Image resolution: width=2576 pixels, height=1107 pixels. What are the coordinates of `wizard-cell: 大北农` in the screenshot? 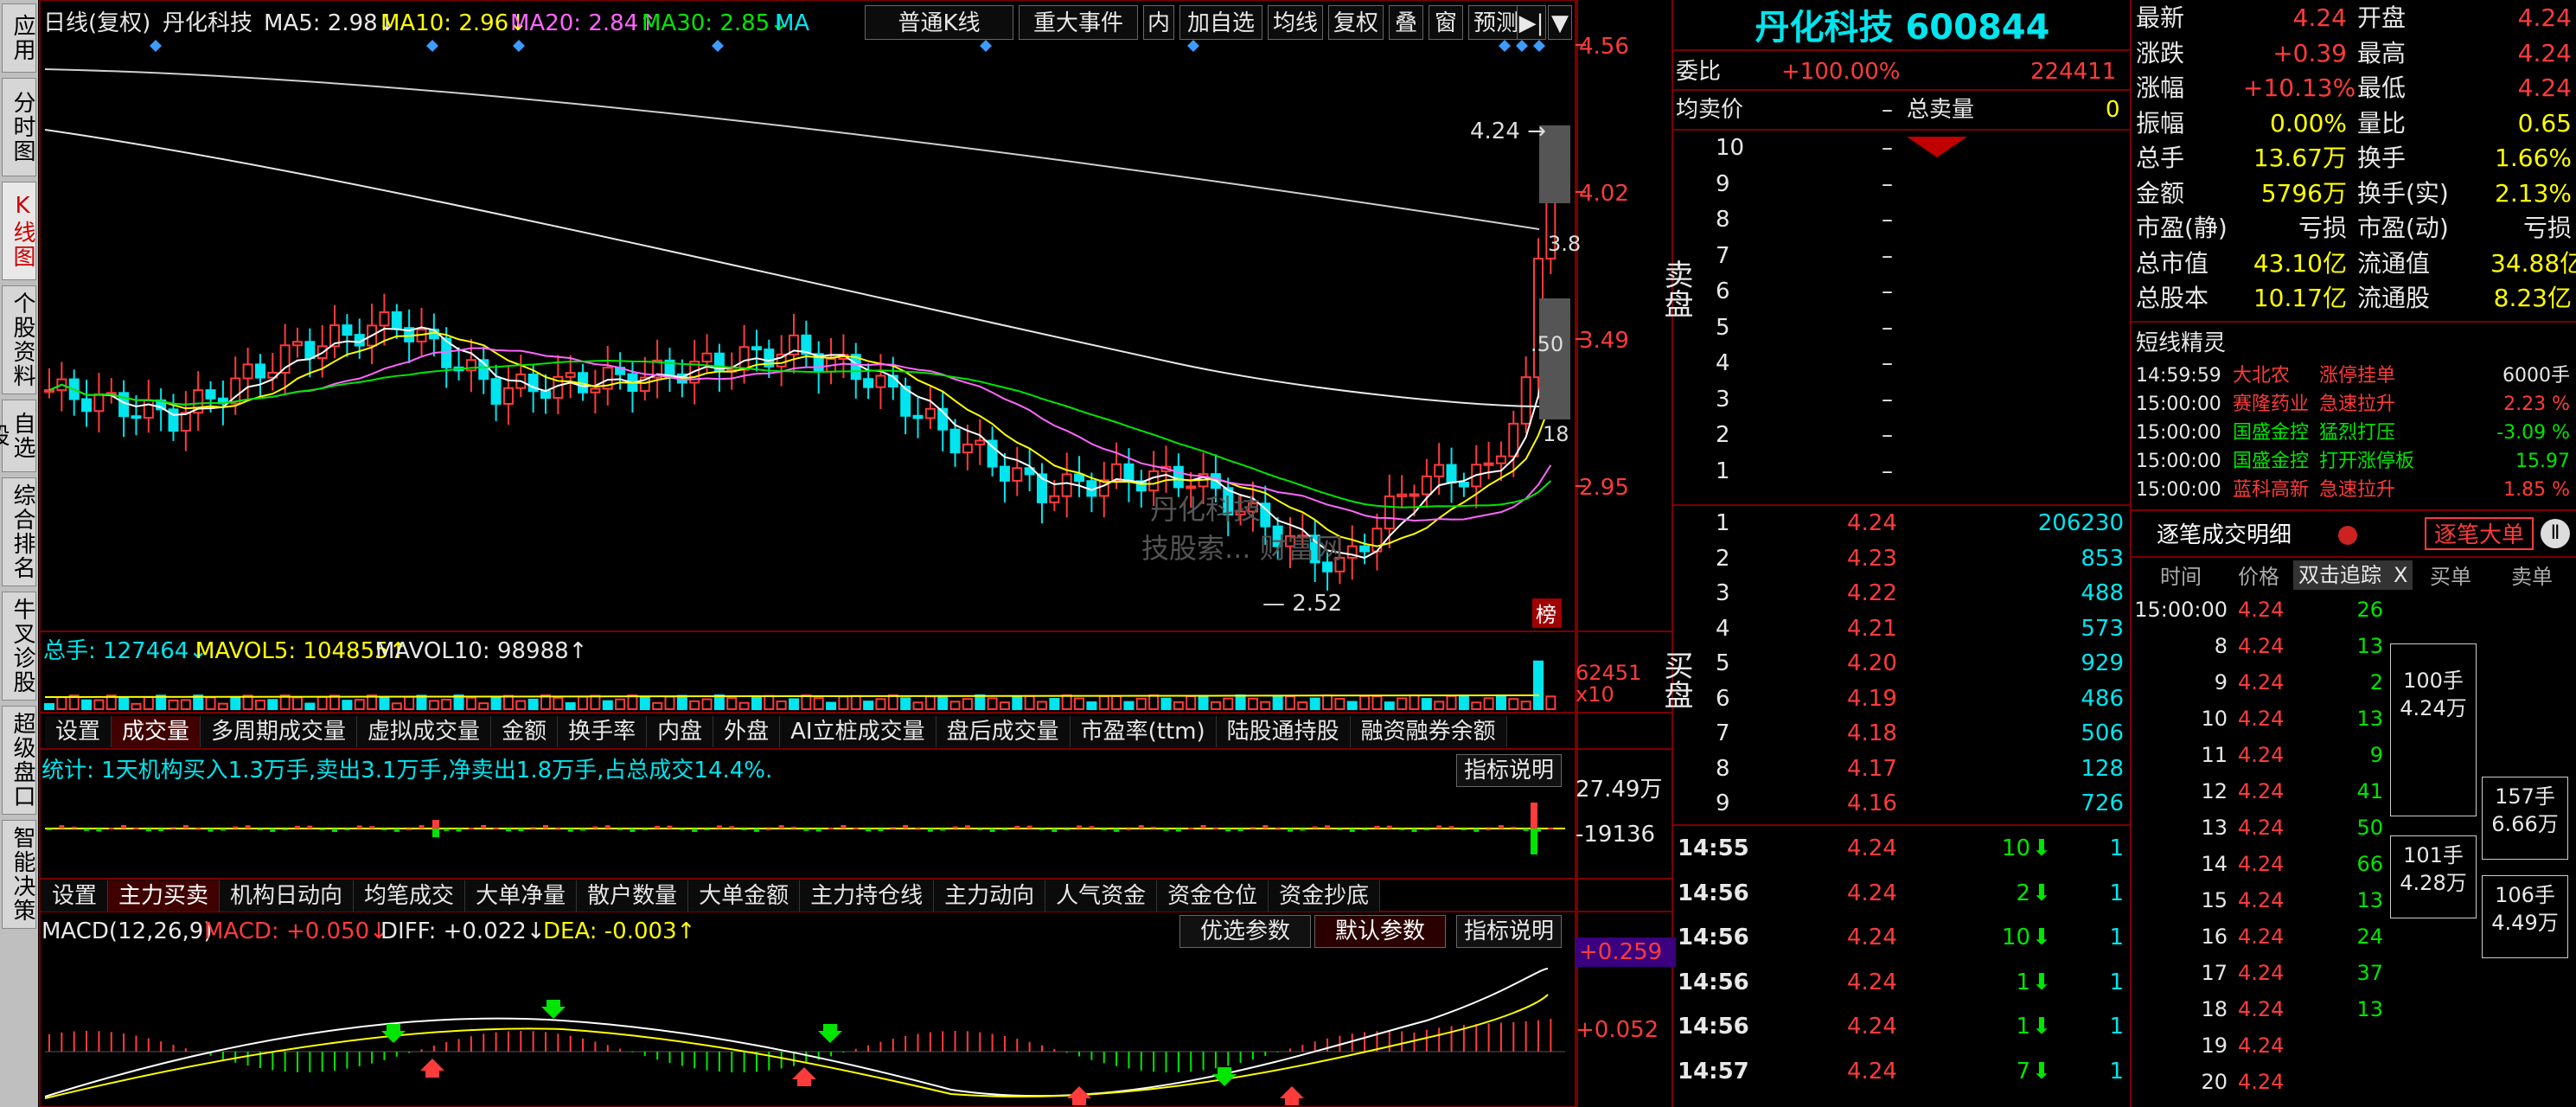 It's located at (2262, 376).